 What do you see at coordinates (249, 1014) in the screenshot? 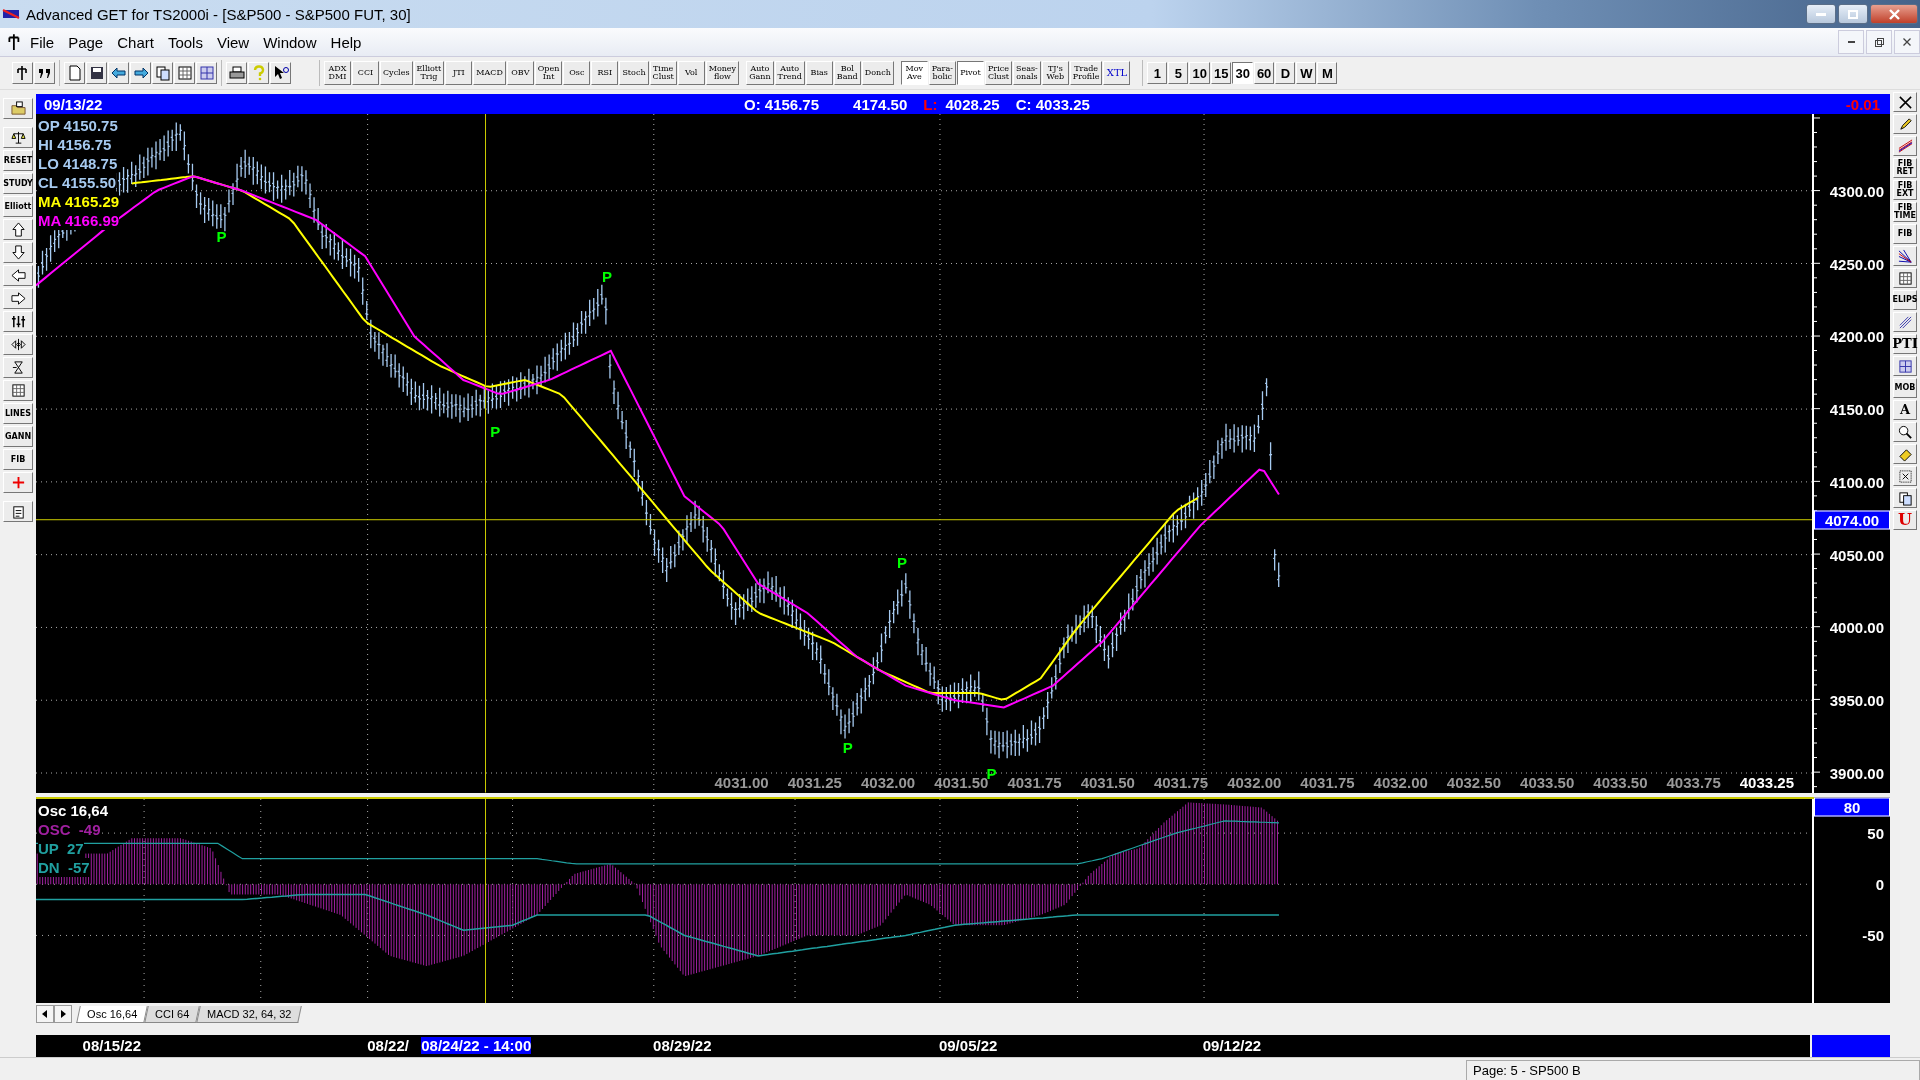
I see `indicator-tab: MACD 32, 64, 32` at bounding box center [249, 1014].